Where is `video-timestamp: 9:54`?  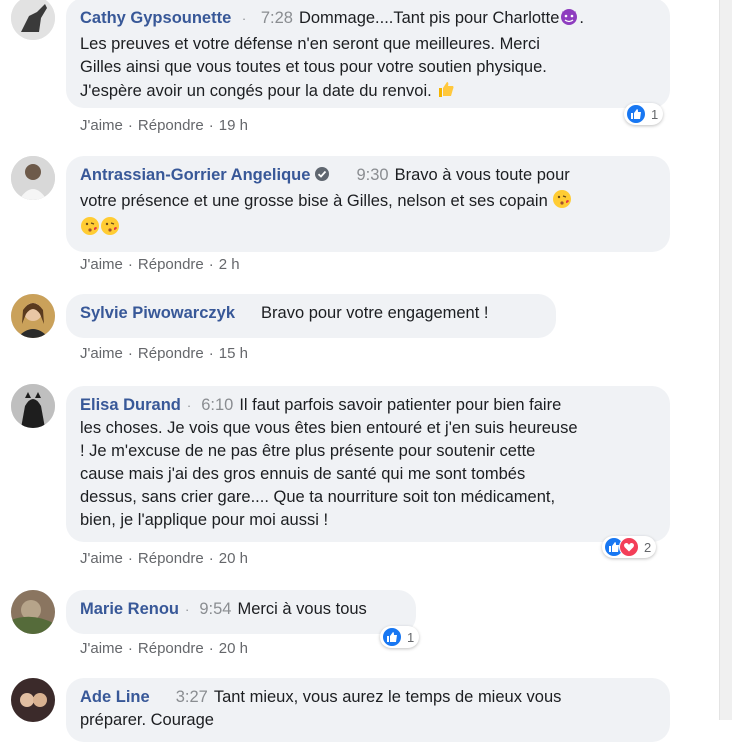 video-timestamp: 9:54 is located at coordinates (215, 609).